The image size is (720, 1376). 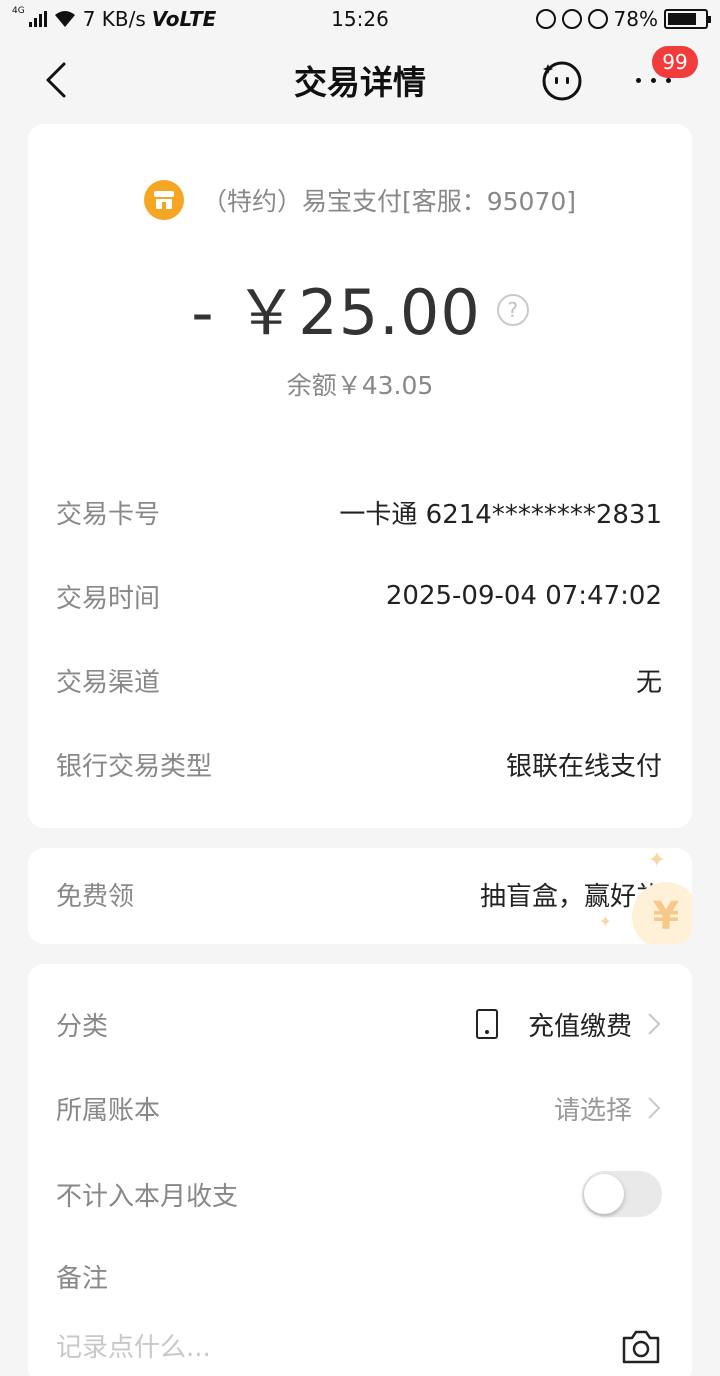 I want to click on amount-row: - ￥25.00 ?, so click(x=360, y=307).